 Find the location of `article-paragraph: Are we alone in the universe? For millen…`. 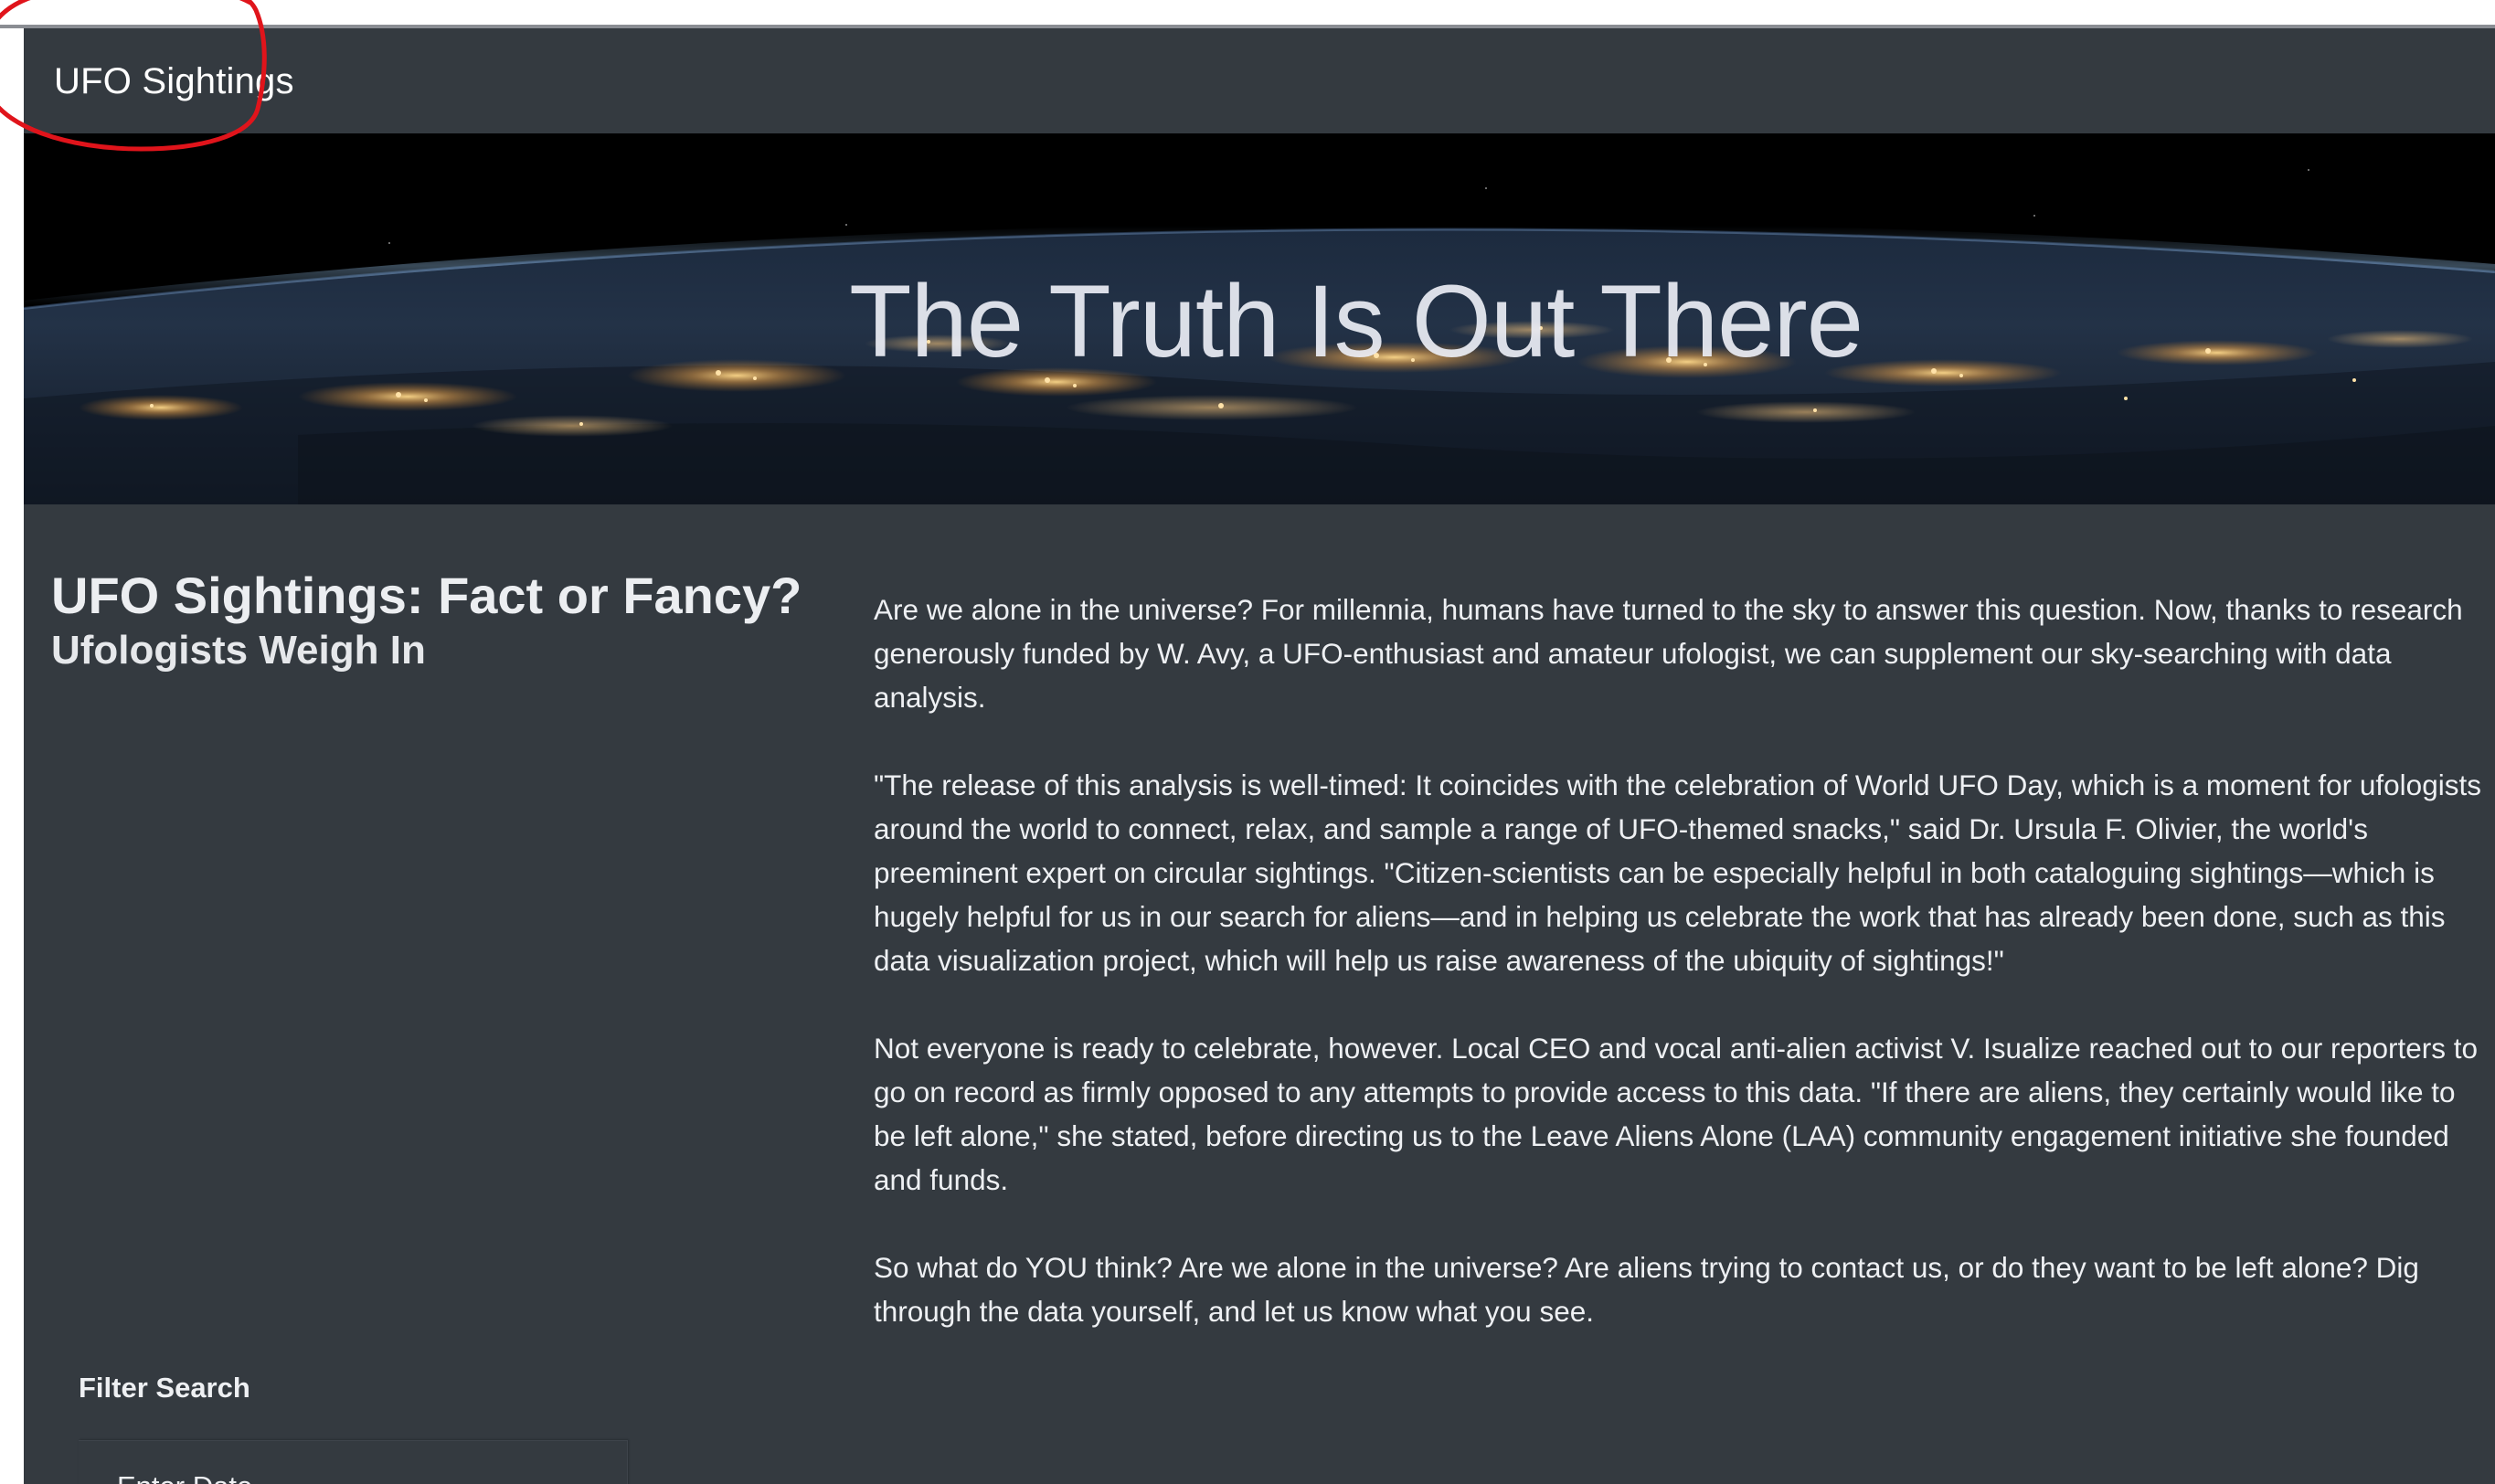

article-paragraph: Are we alone in the universe? For millen… is located at coordinates (1668, 653).